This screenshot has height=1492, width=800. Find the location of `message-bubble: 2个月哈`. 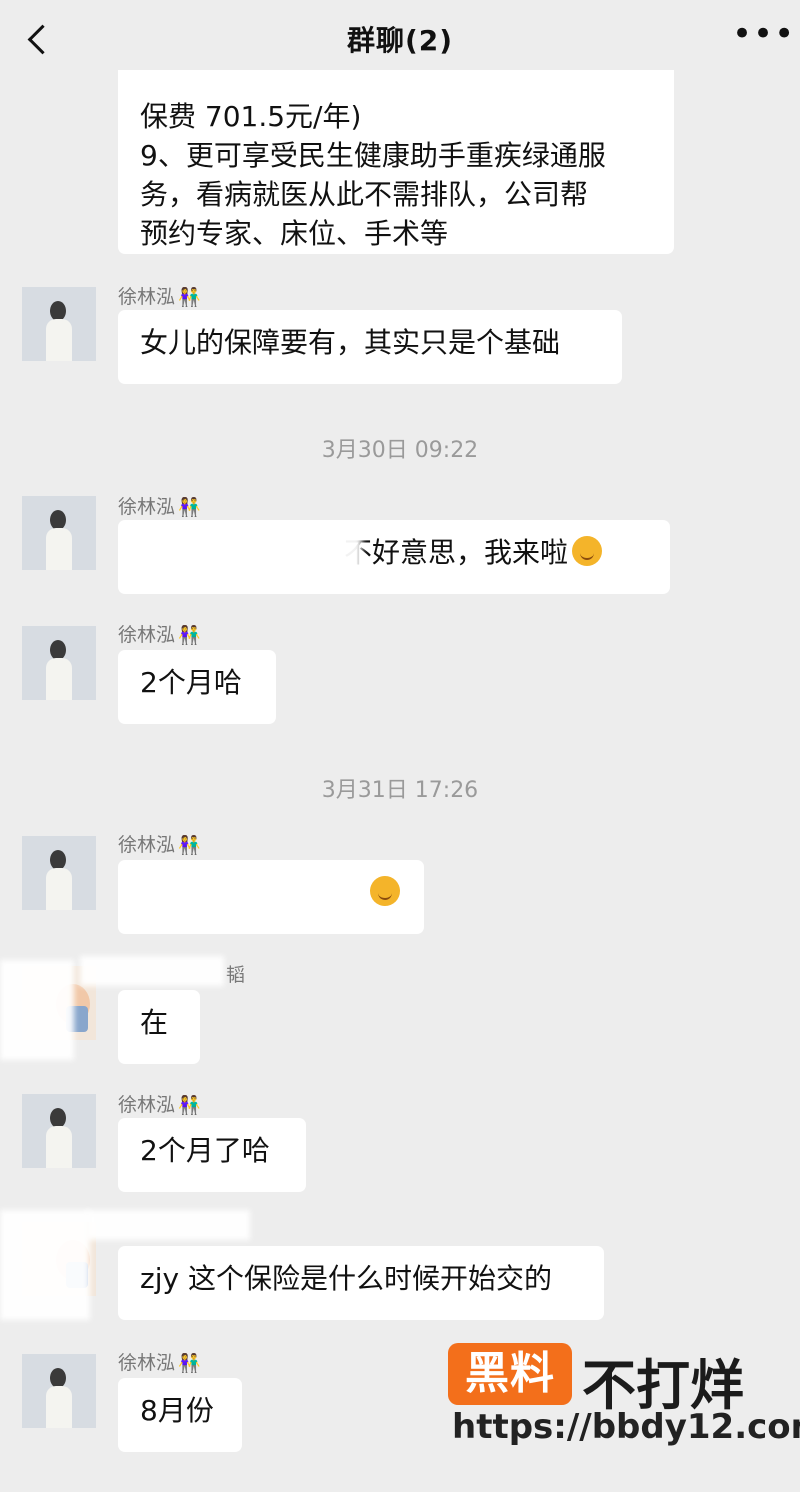

message-bubble: 2个月哈 is located at coordinates (197, 687).